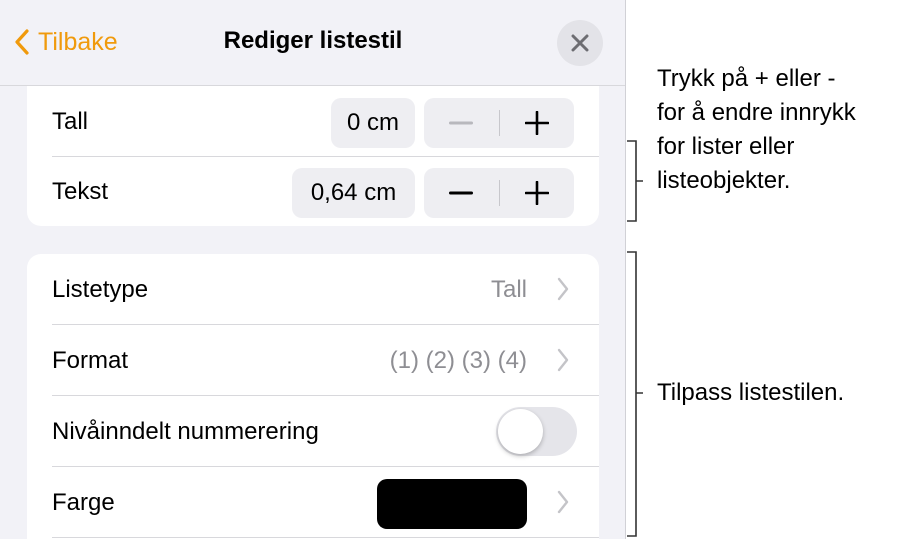 The height and width of the screenshot is (539, 913). I want to click on indent-callout-line: for lister eller, so click(726, 146).